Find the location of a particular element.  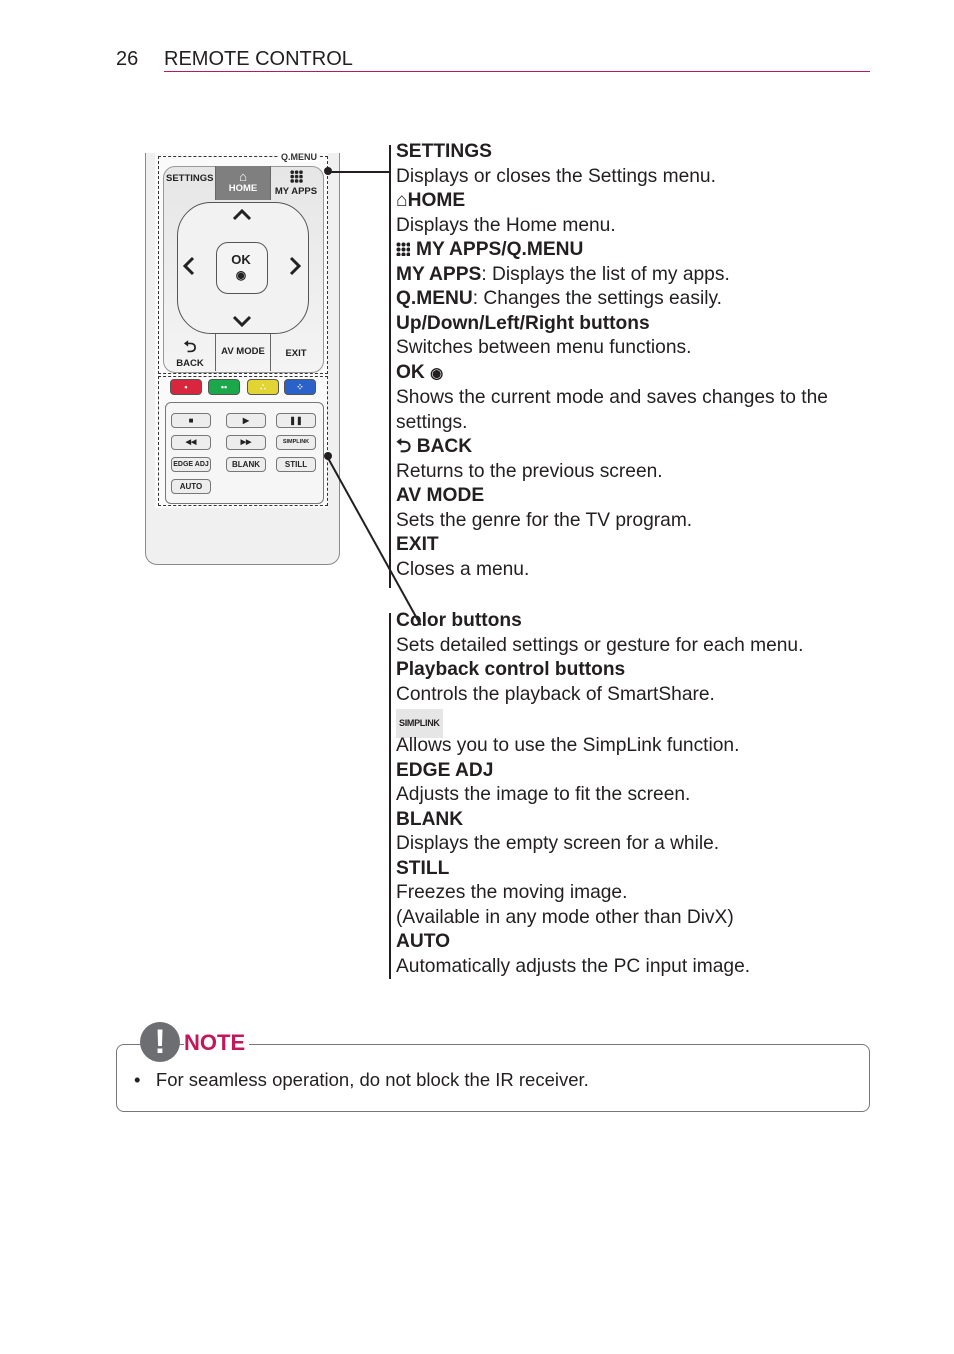

blank-title: BLANK is located at coordinates (430, 819).